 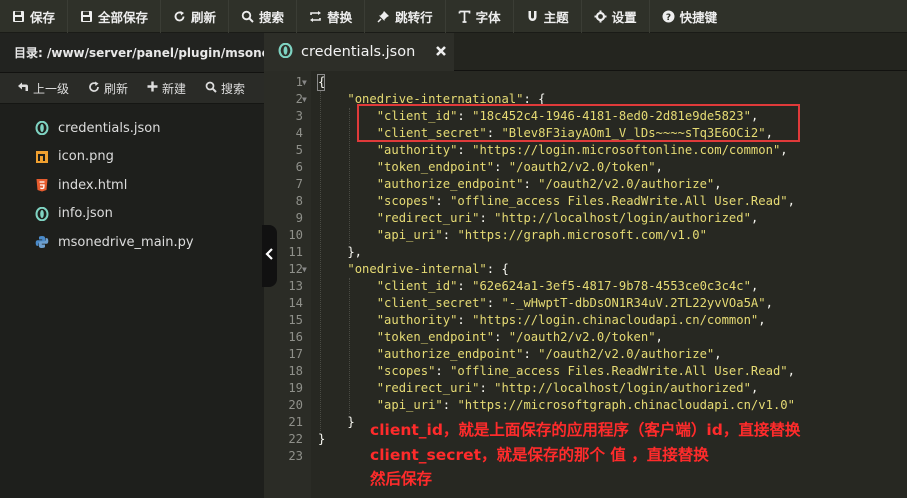 What do you see at coordinates (299, 201) in the screenshot?
I see `line-number: 8` at bounding box center [299, 201].